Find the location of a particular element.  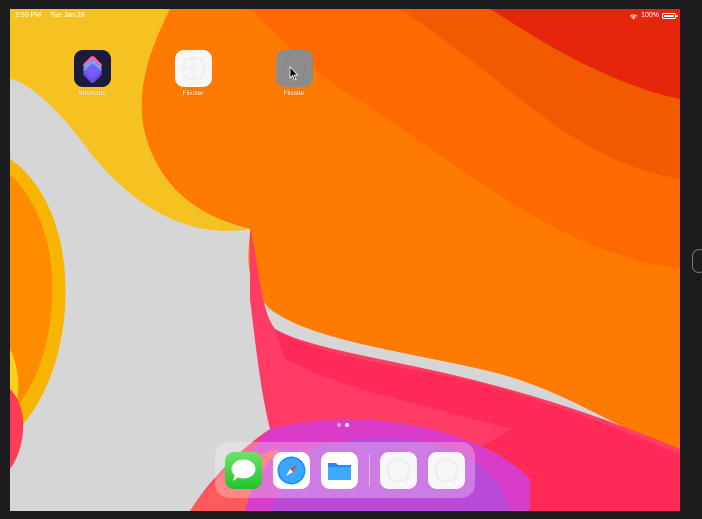

shortcuts-icon is located at coordinates (92, 68).